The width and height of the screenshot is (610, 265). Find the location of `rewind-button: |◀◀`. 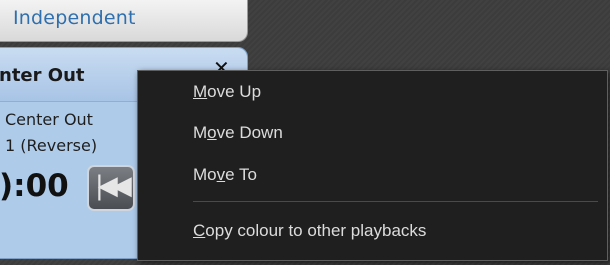

rewind-button: |◀◀ is located at coordinates (111, 188).